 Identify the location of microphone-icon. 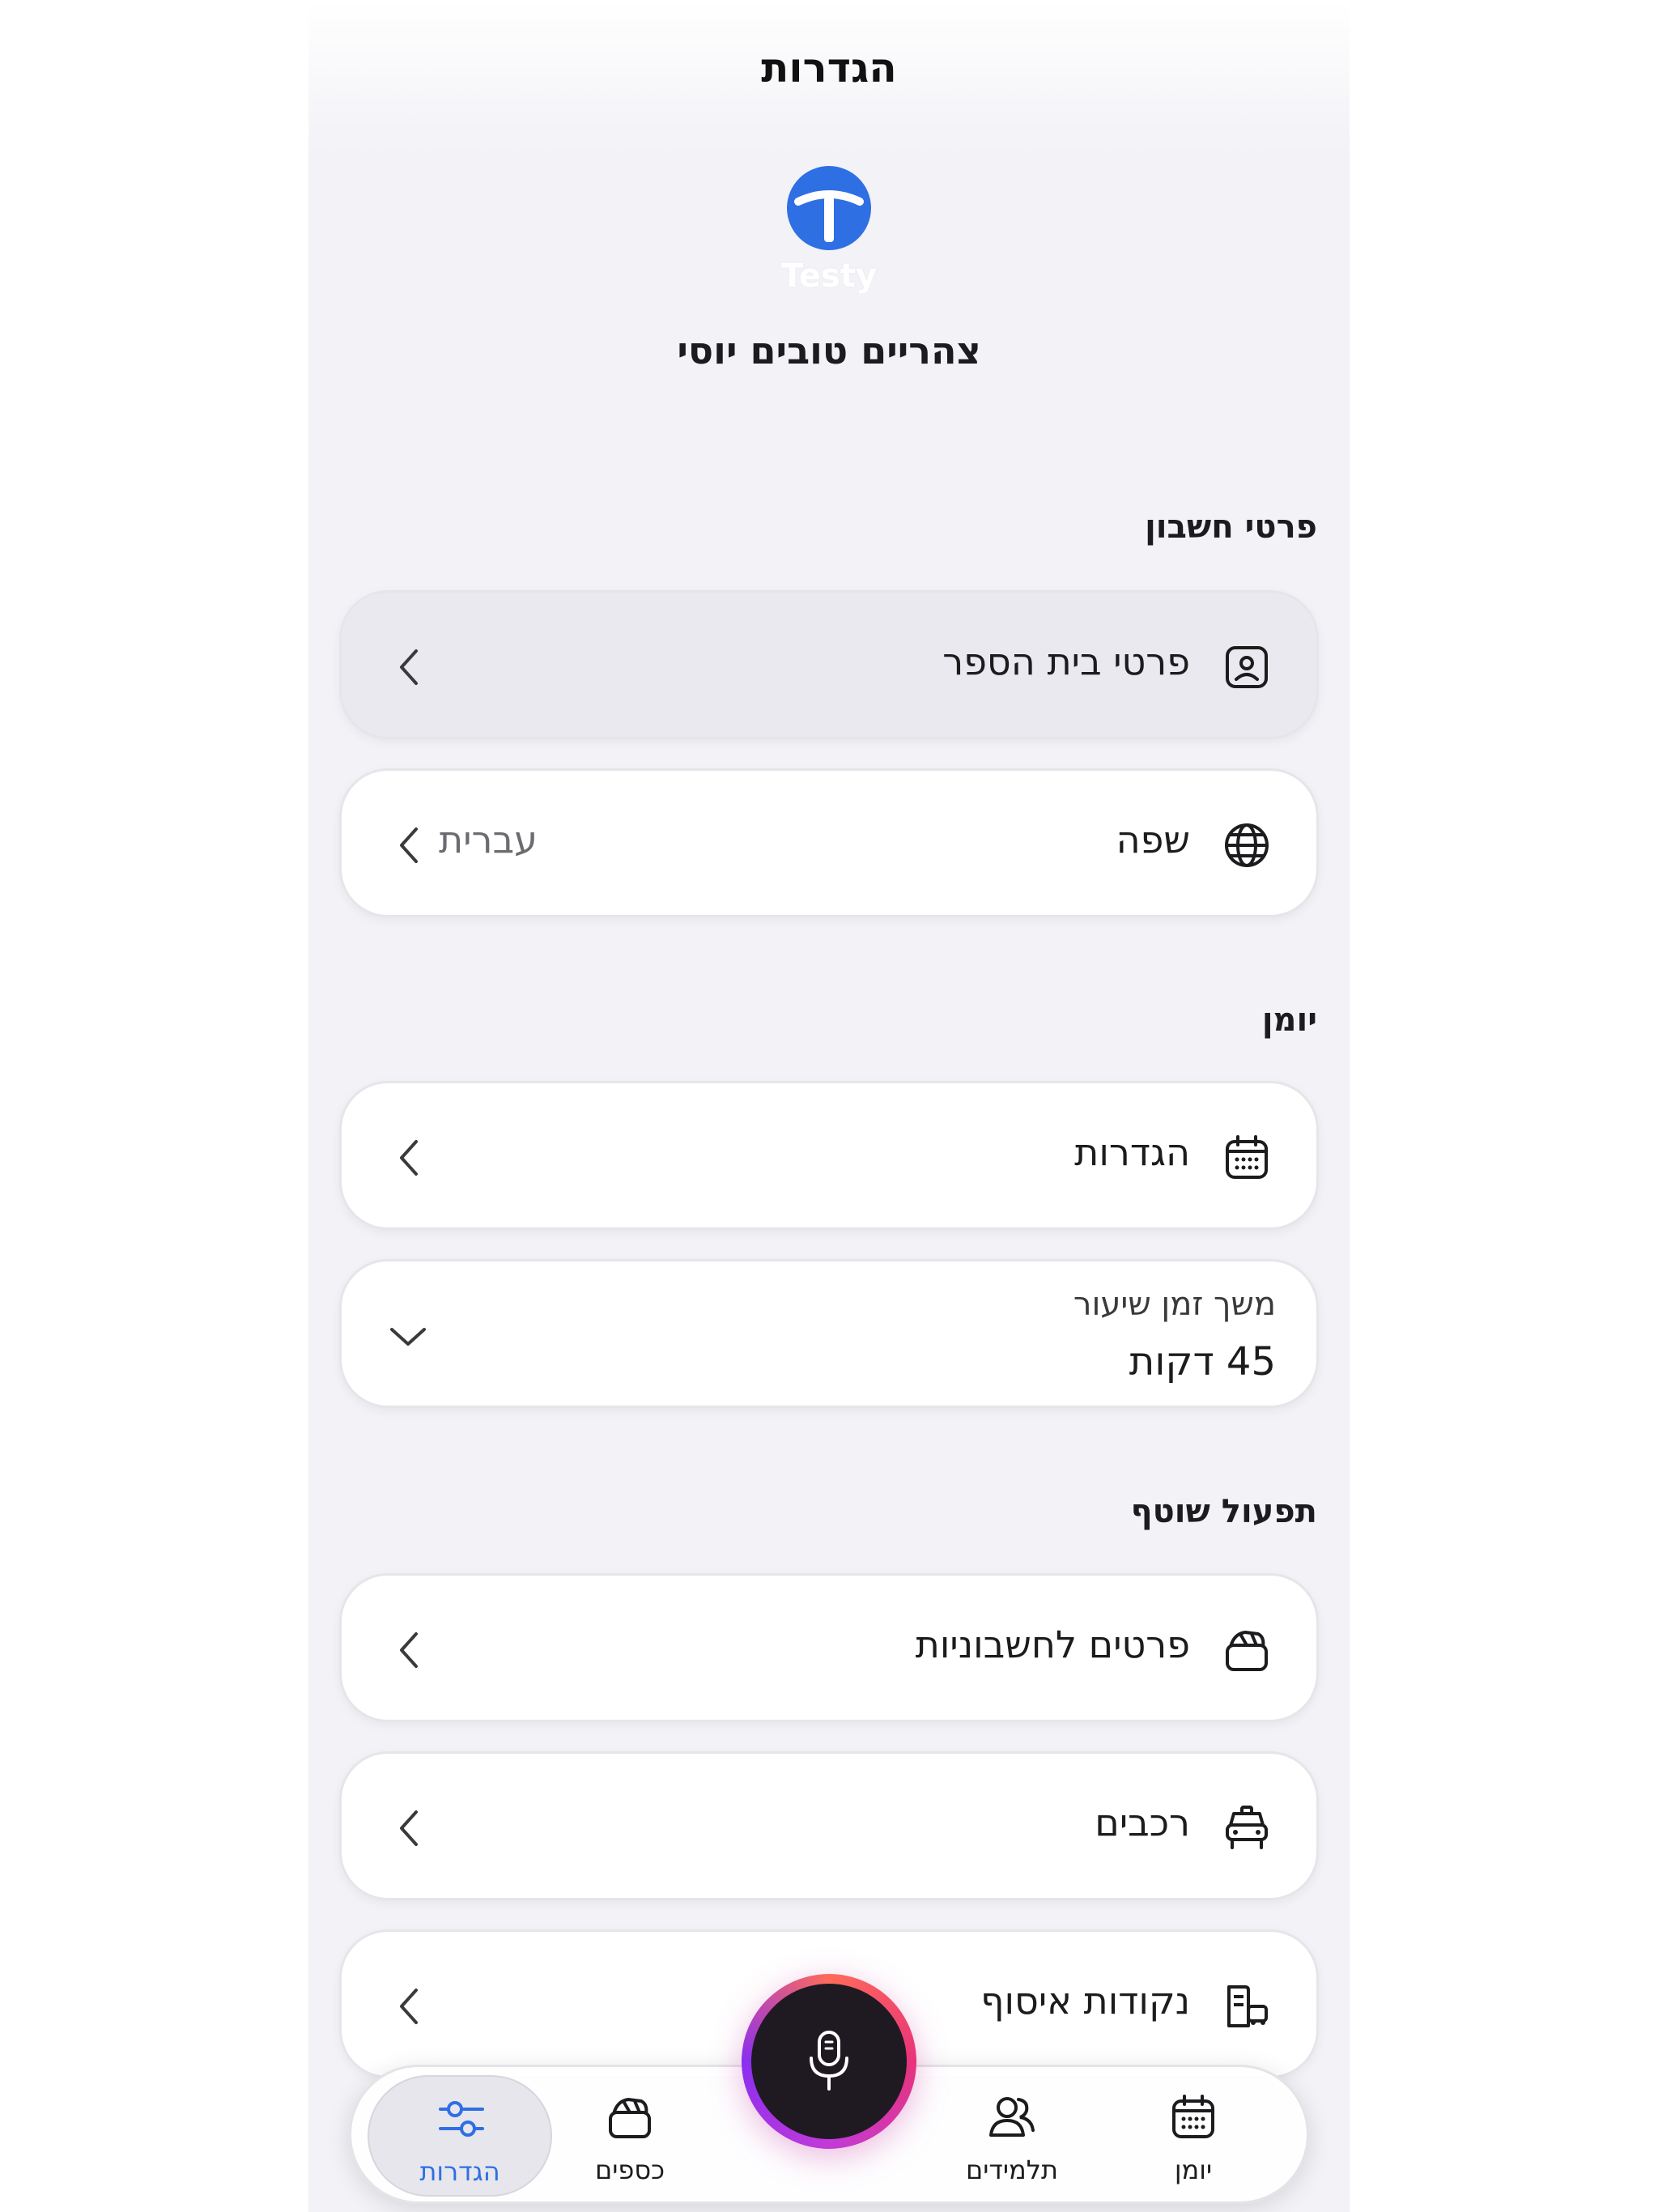
(829, 2061).